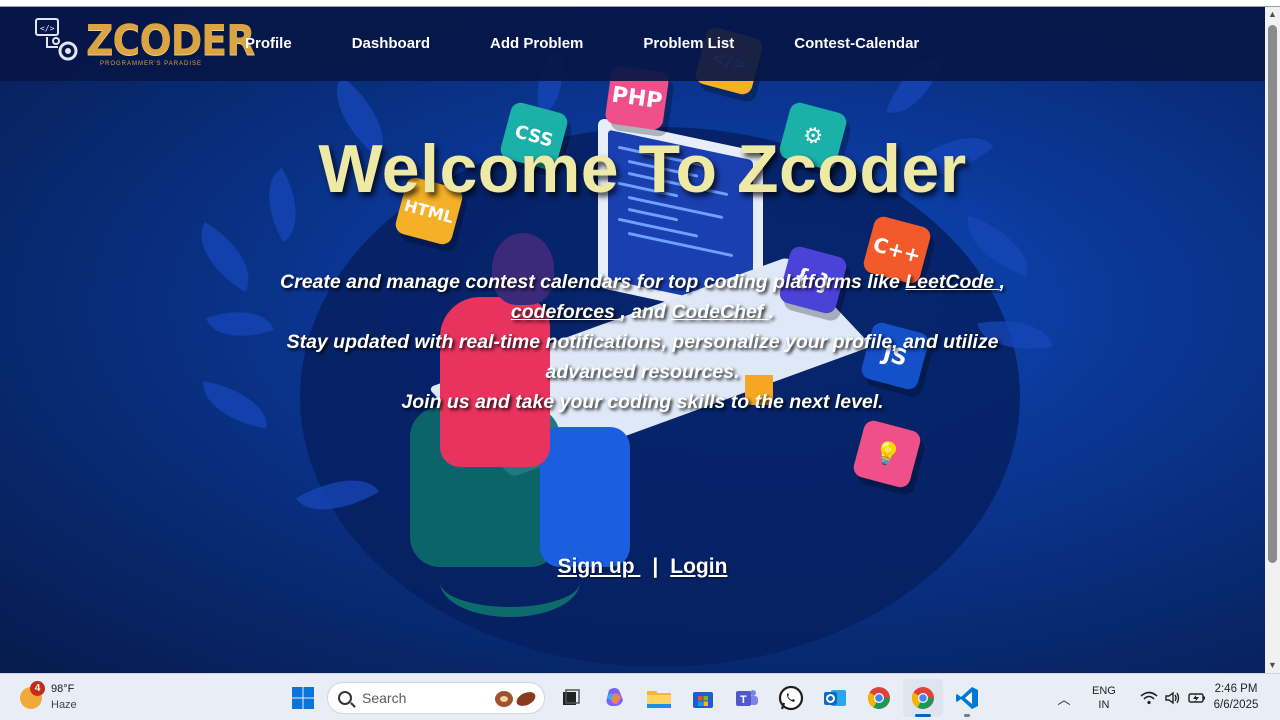 This screenshot has width=1280, height=720. I want to click on system-tray: ︿ ENG IN, so click(1132, 698).